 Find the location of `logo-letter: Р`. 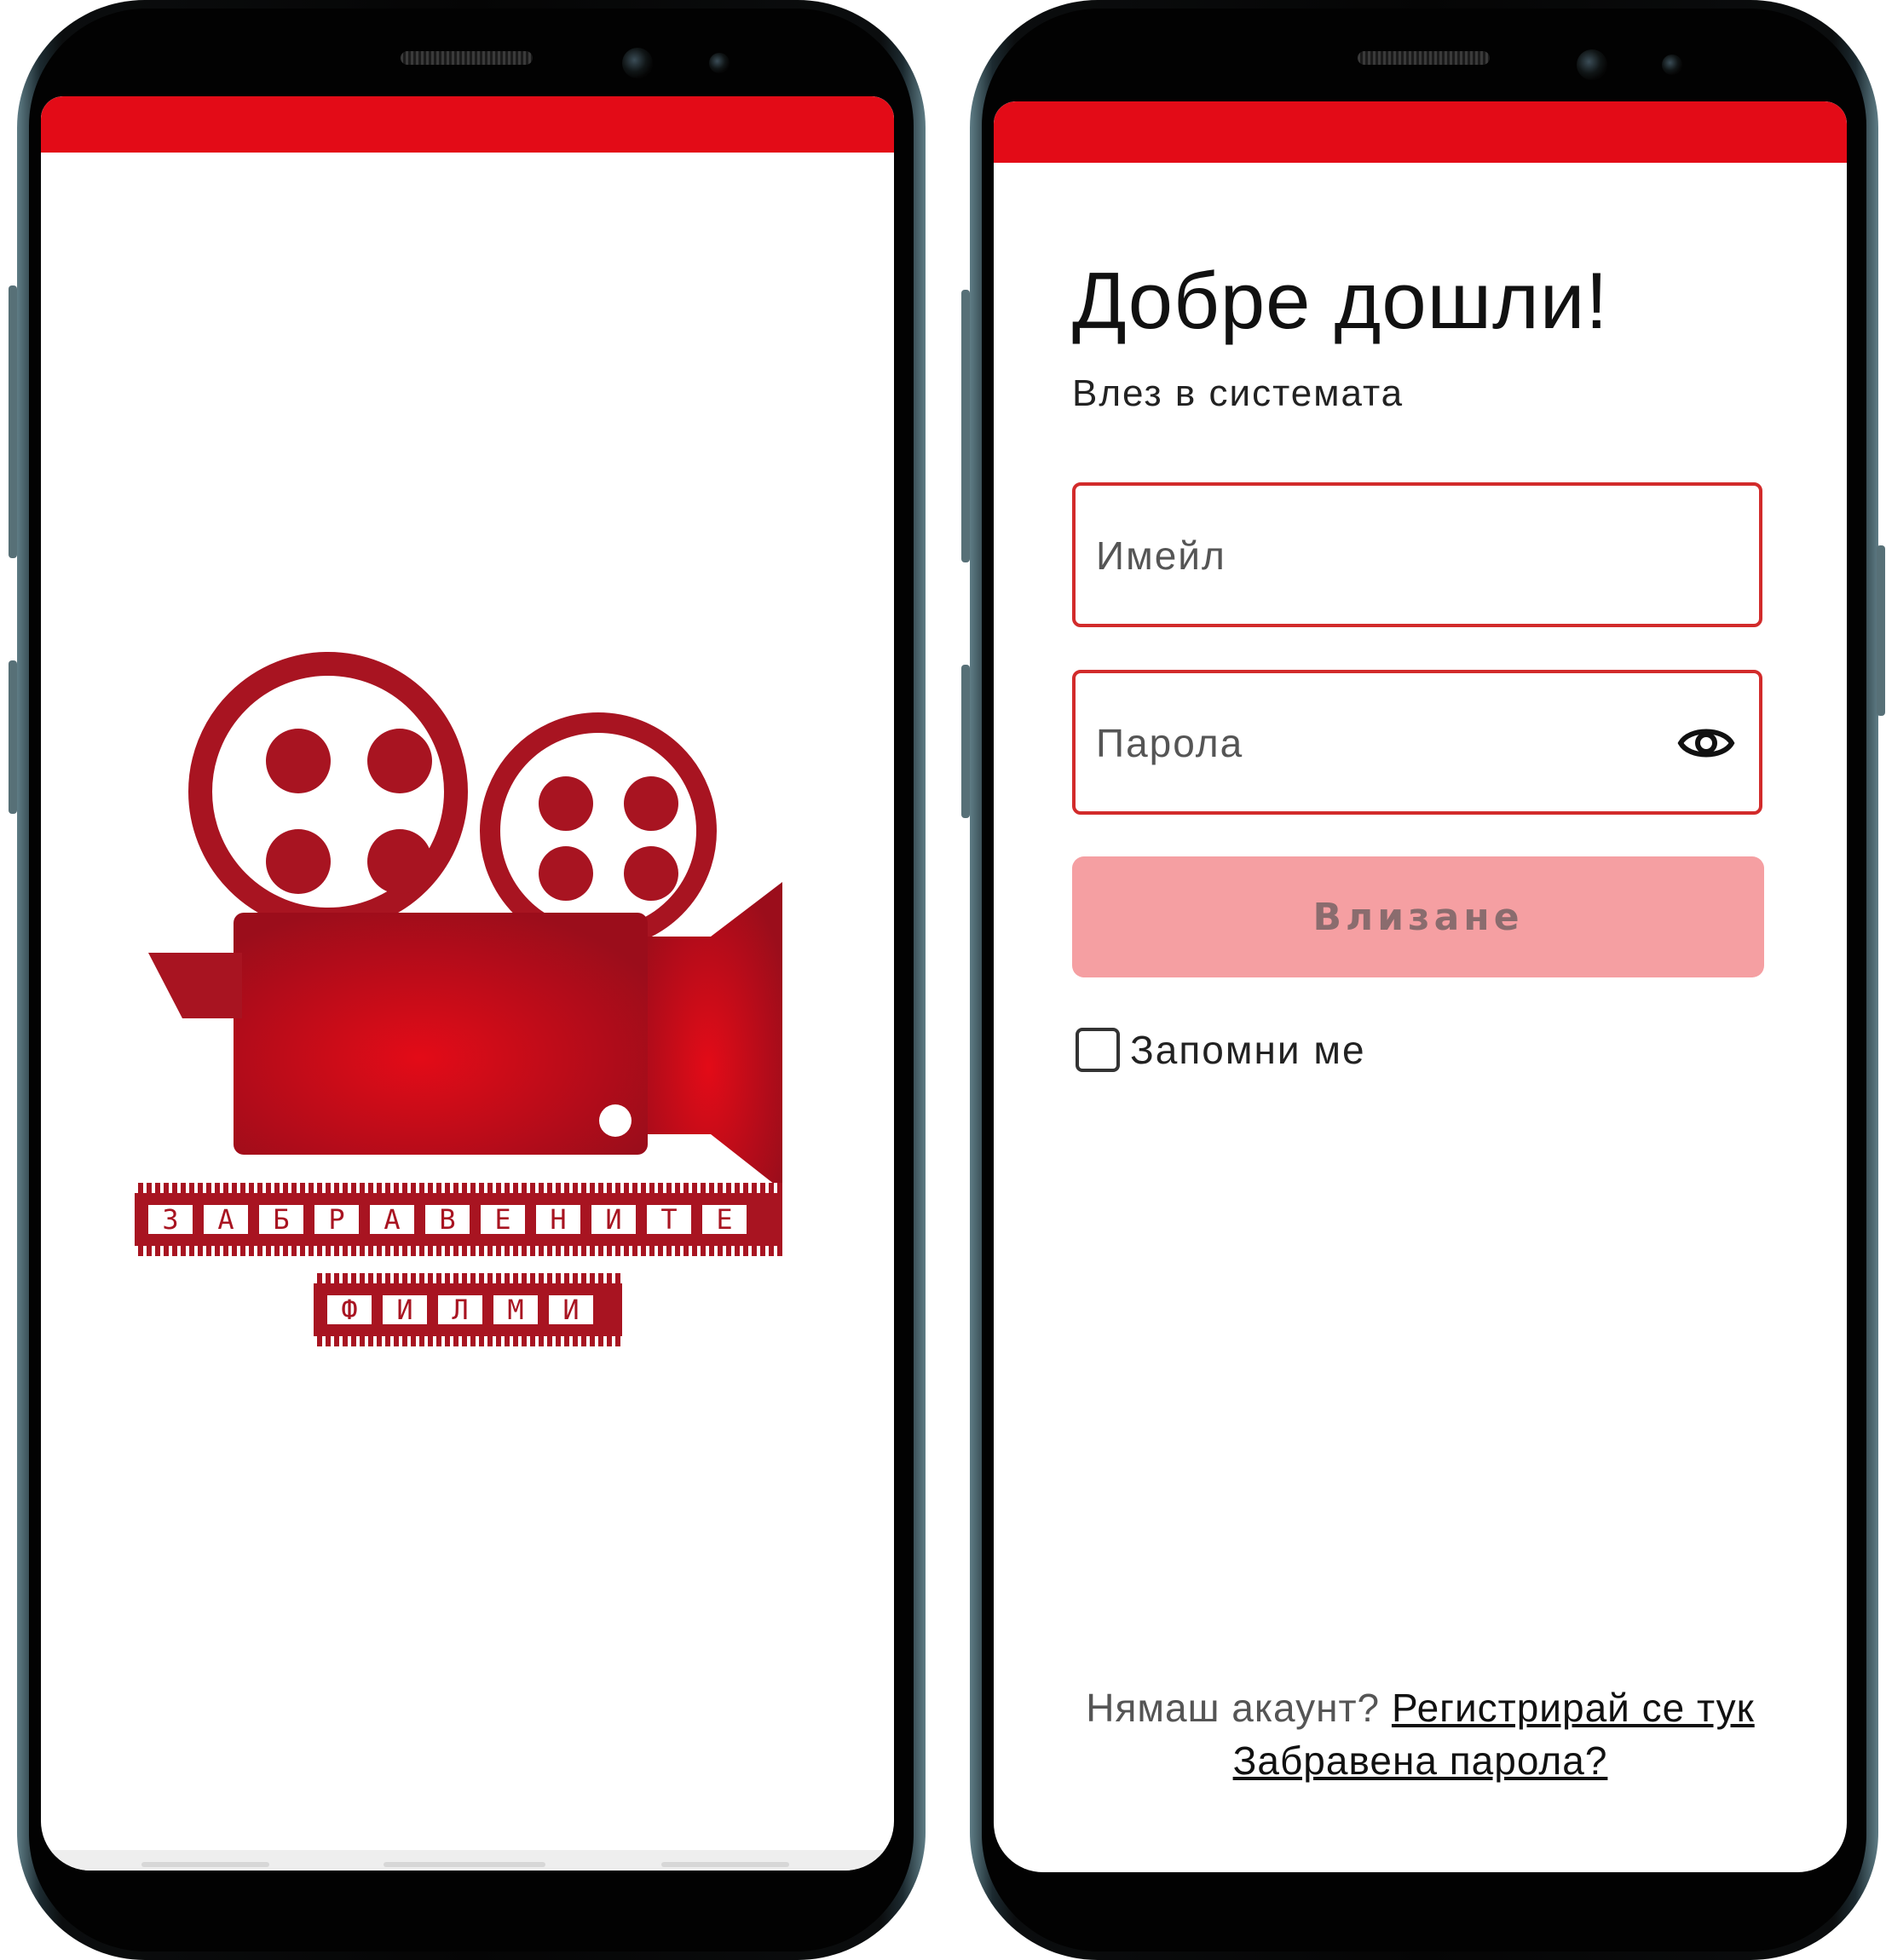

logo-letter: Р is located at coordinates (336, 1219).